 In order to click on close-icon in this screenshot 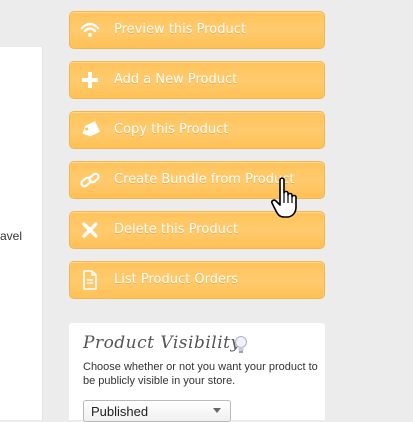, I will do `click(90, 230)`.